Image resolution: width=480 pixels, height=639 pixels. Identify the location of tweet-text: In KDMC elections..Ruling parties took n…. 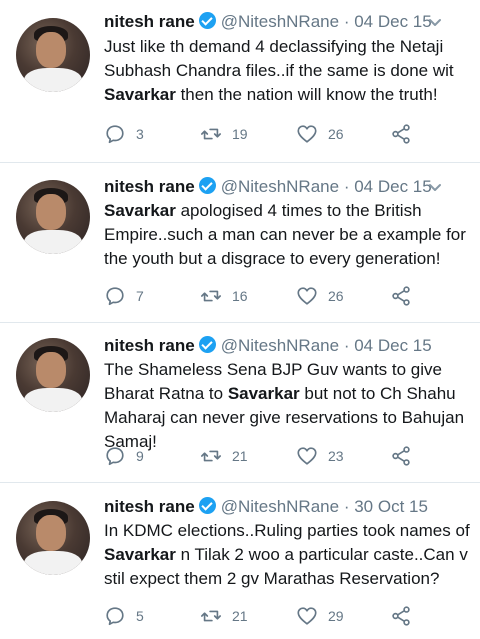
(288, 555).